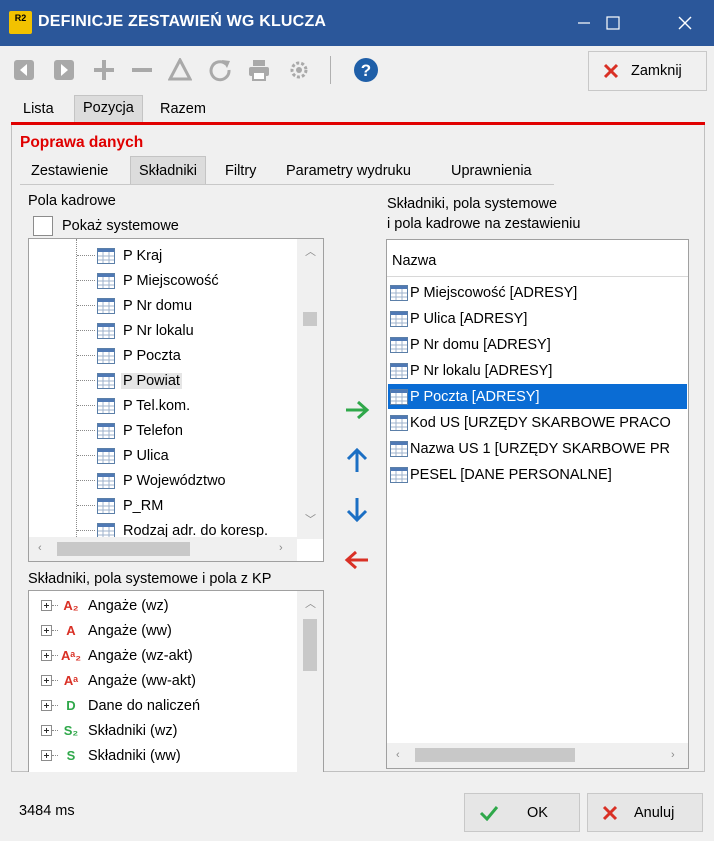 The width and height of the screenshot is (714, 841). I want to click on selected-field-label: P Miejscowość [ADRESY], so click(494, 292).